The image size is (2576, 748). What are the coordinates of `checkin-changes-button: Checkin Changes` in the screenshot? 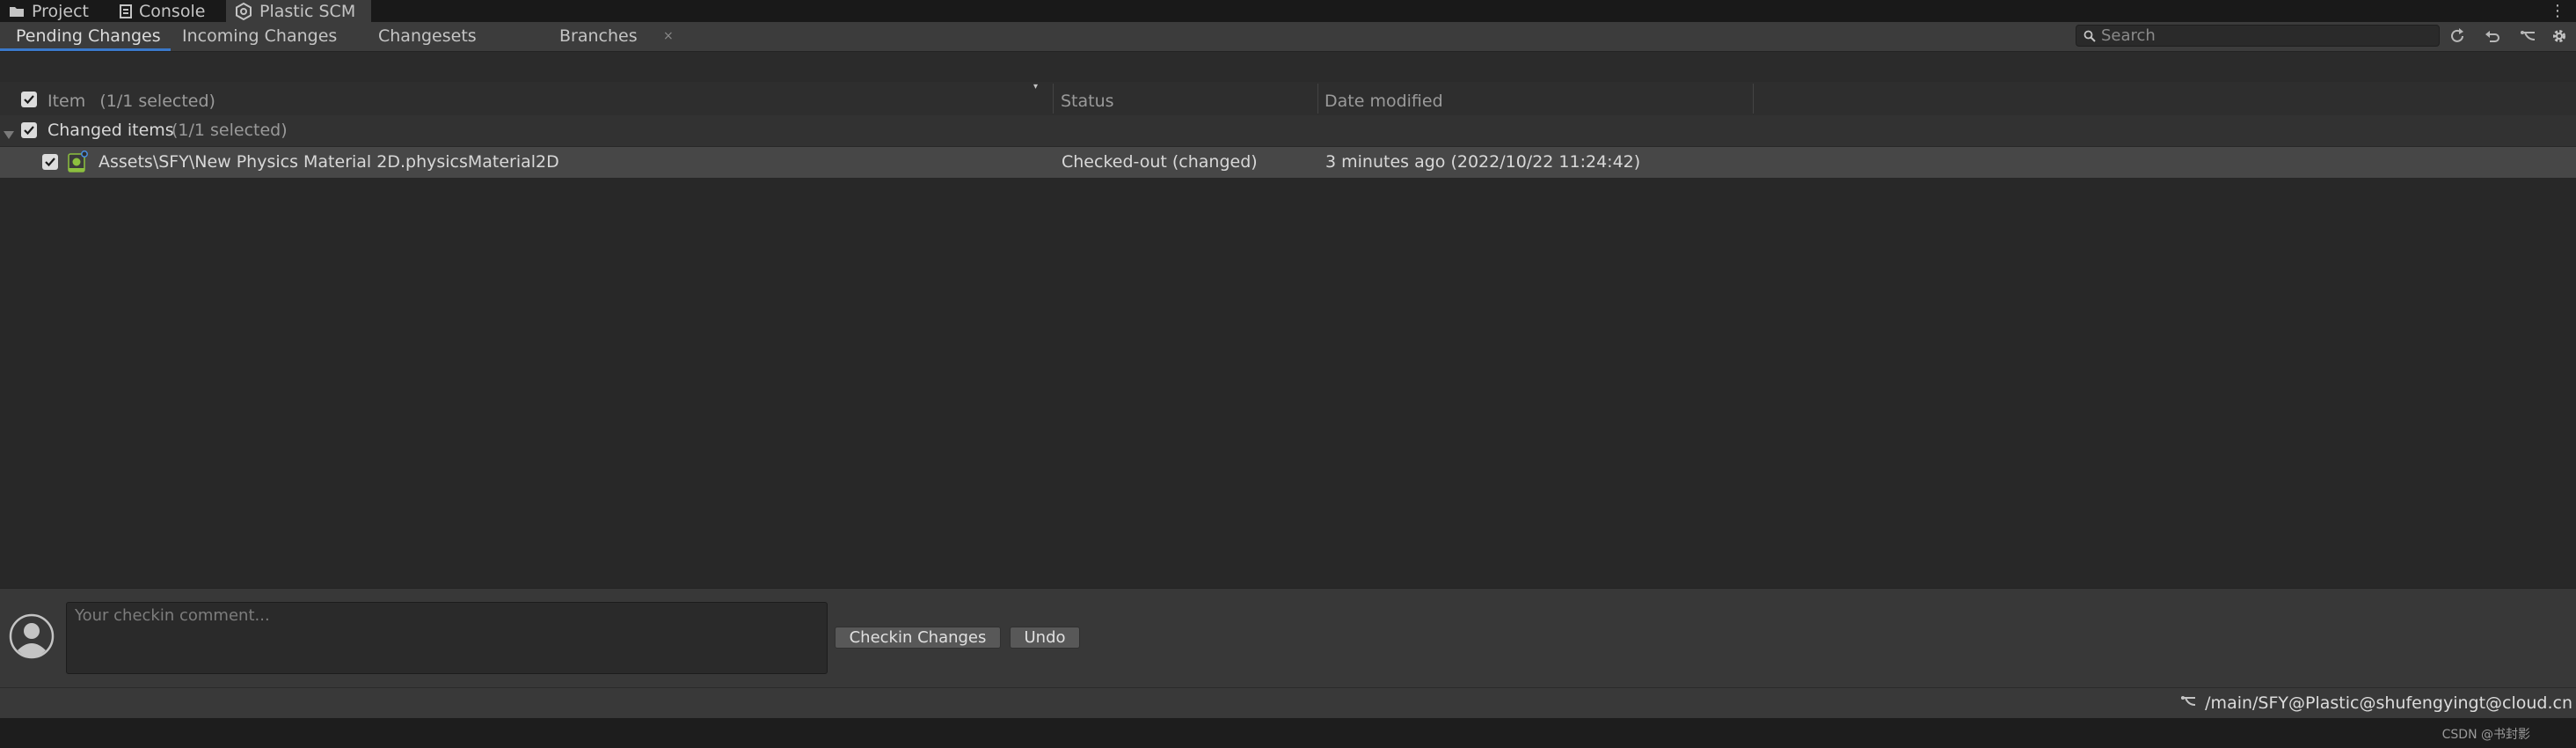 It's located at (918, 638).